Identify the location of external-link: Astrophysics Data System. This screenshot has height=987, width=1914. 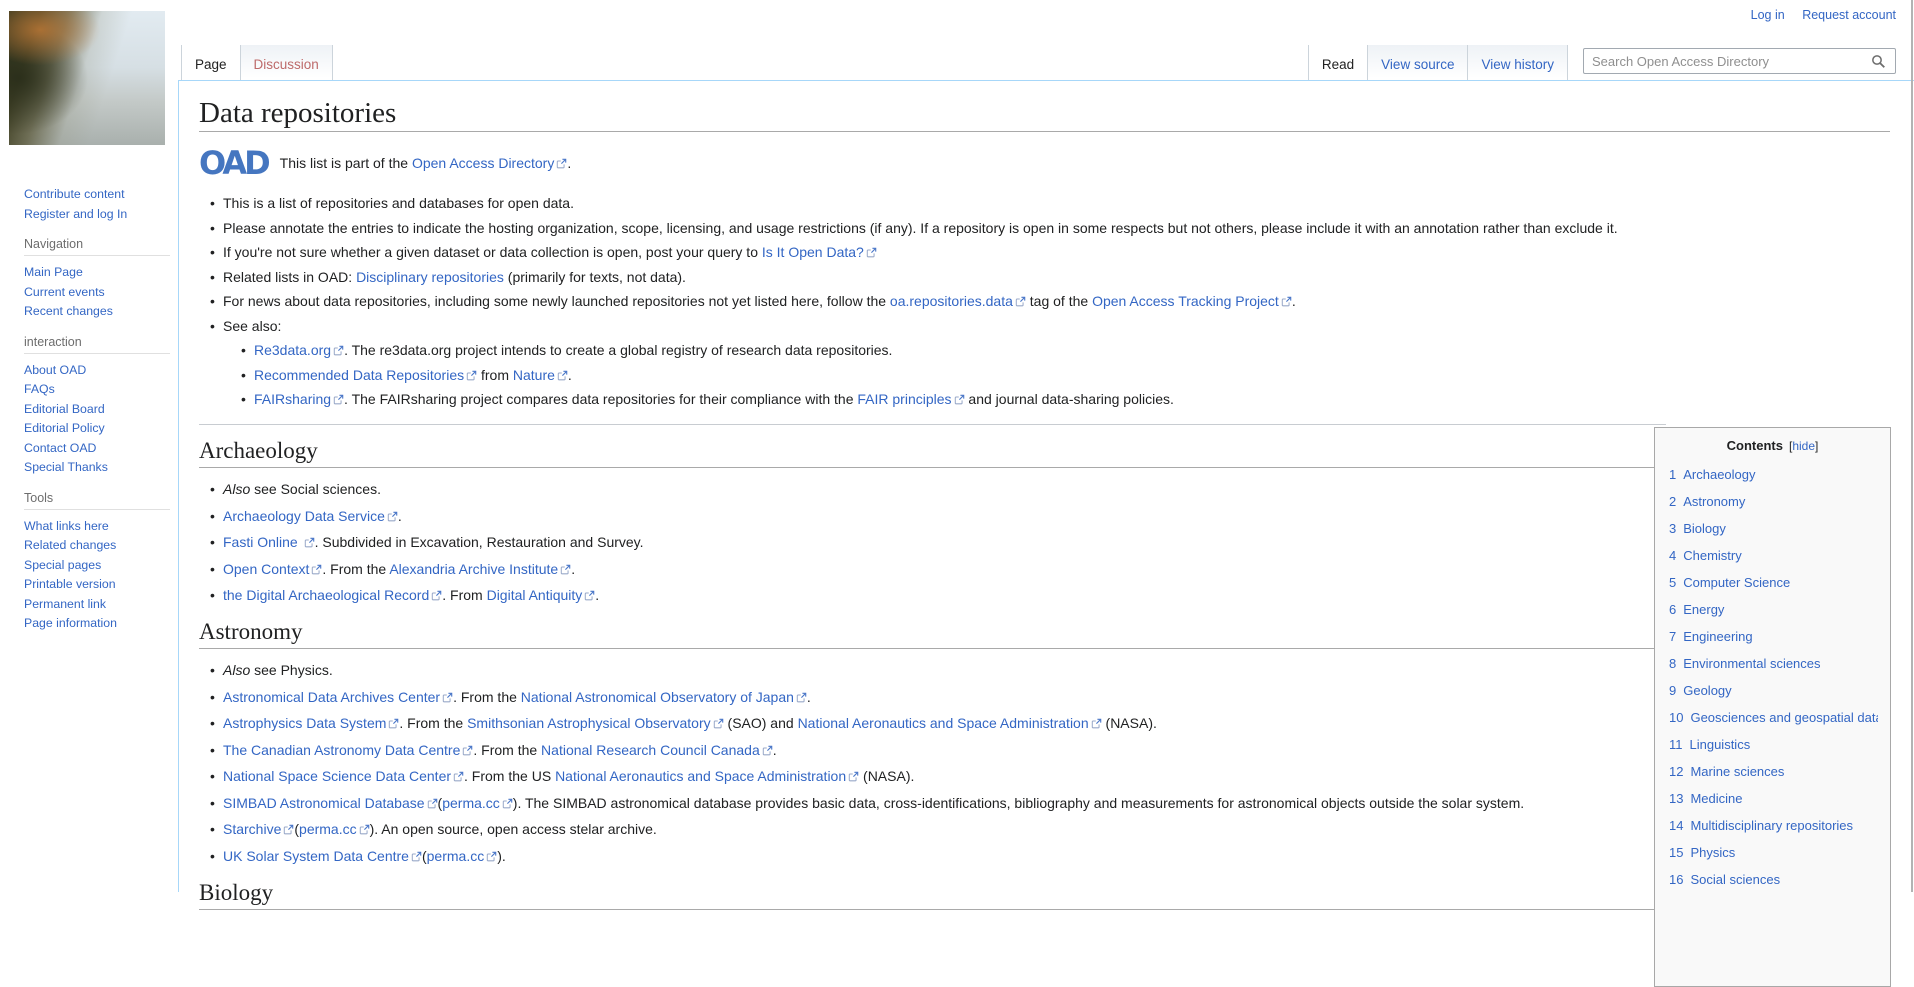
(311, 723).